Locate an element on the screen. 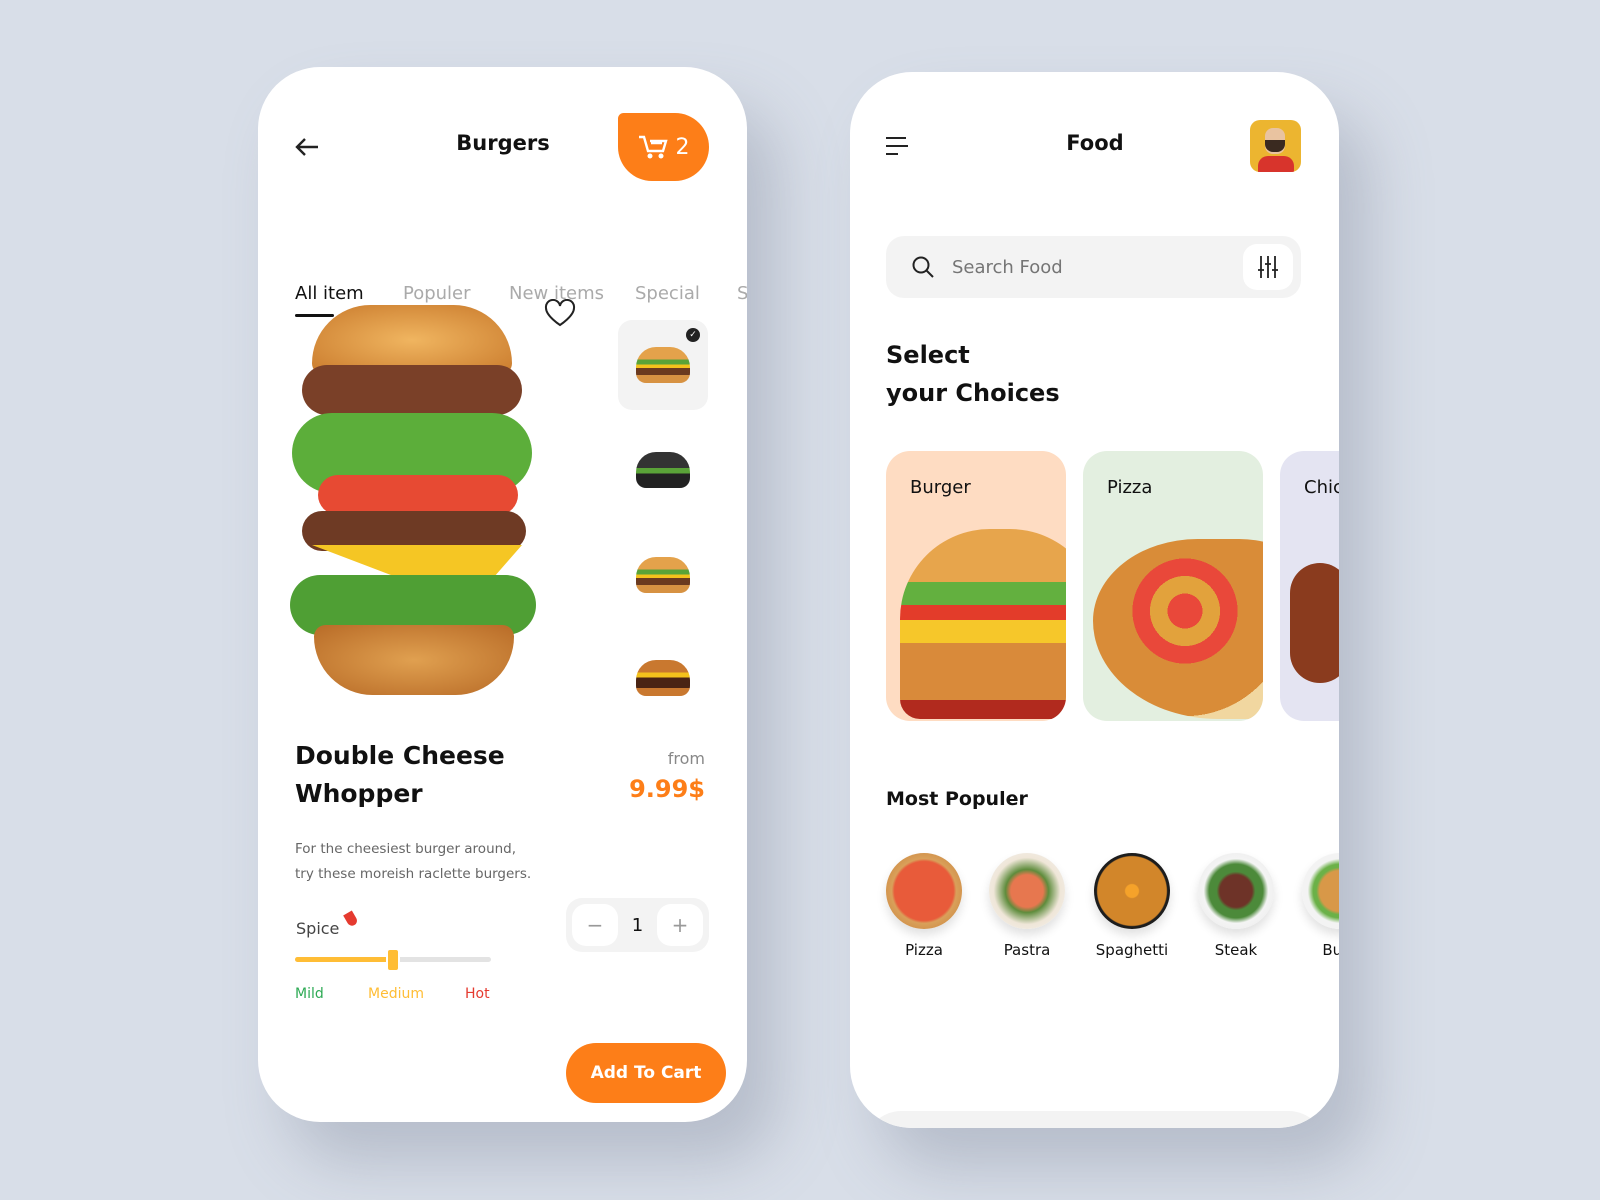 The height and width of the screenshot is (1200, 1600). search-bar is located at coordinates (1093, 267).